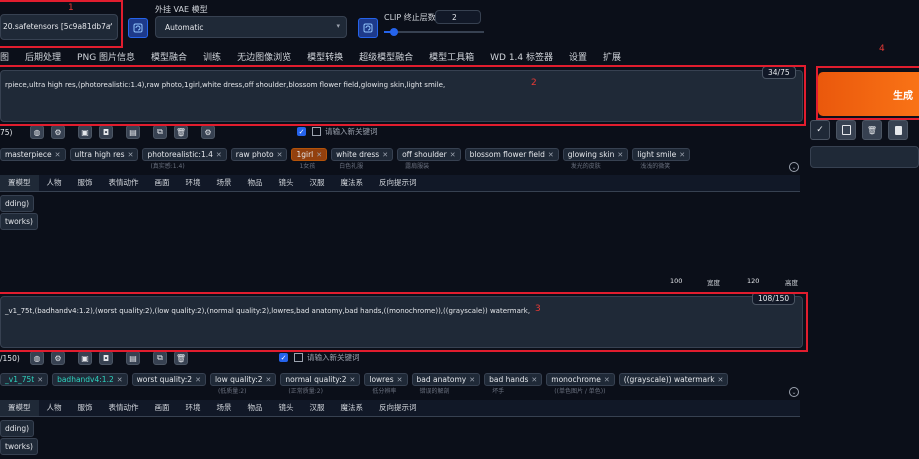 The height and width of the screenshot is (459, 919). I want to click on delete-style-button: 🗑, so click(872, 130).